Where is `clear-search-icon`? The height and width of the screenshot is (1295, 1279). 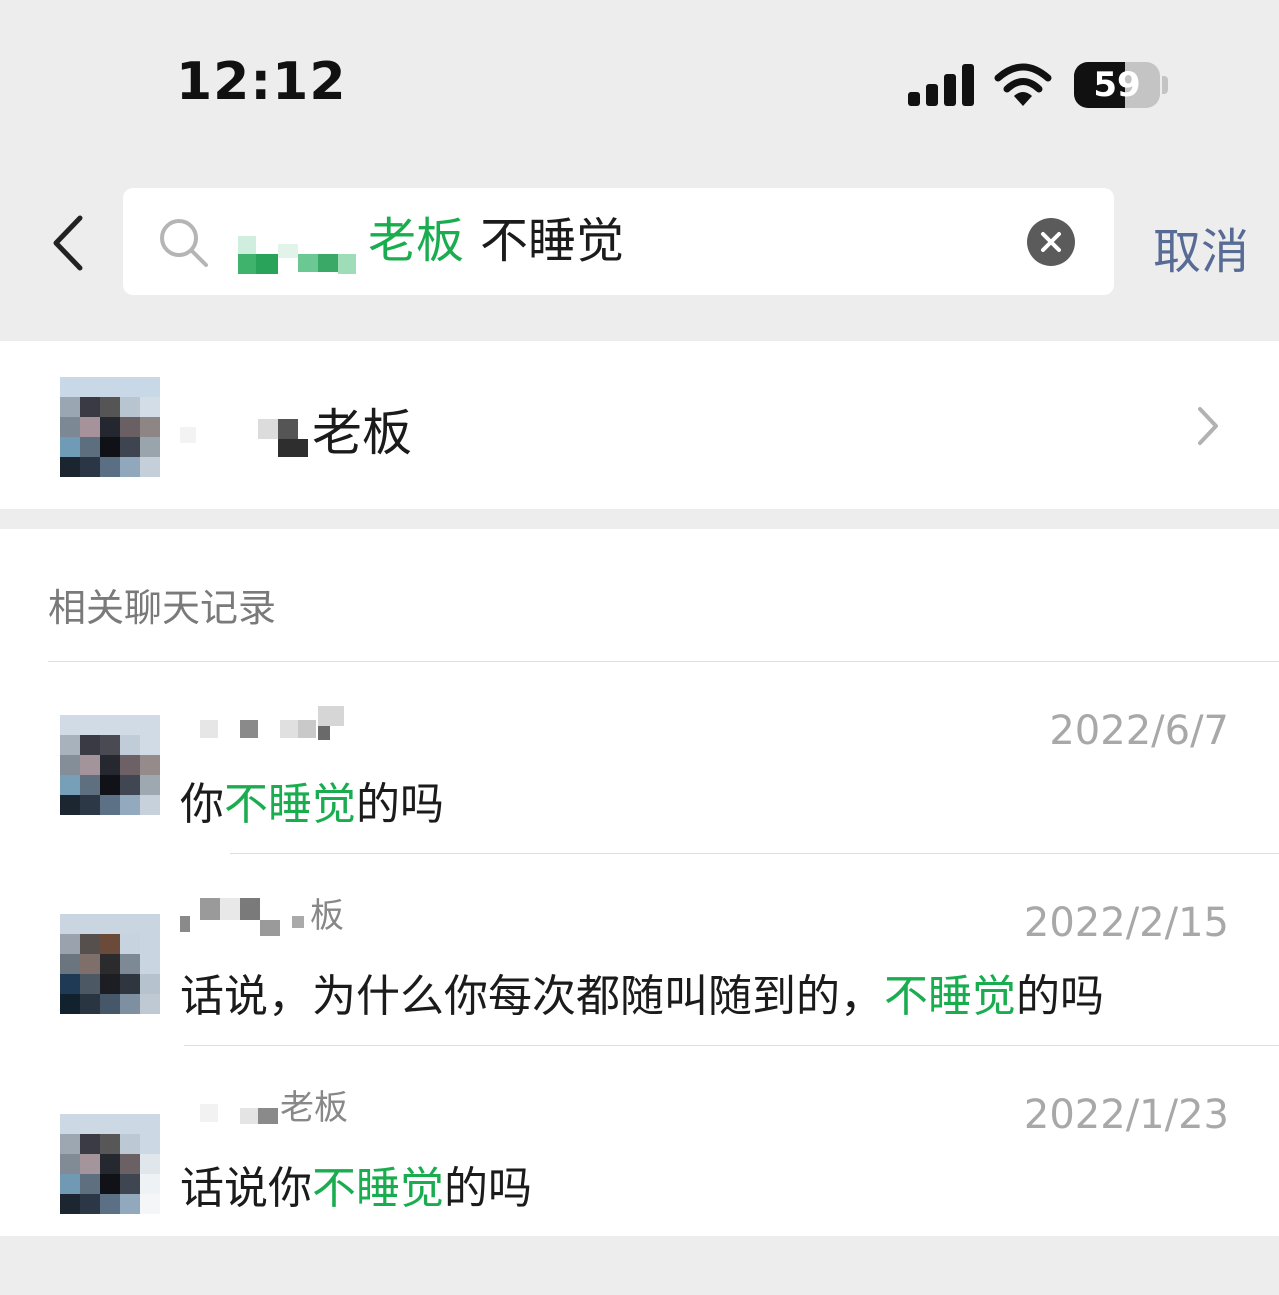 clear-search-icon is located at coordinates (1051, 242).